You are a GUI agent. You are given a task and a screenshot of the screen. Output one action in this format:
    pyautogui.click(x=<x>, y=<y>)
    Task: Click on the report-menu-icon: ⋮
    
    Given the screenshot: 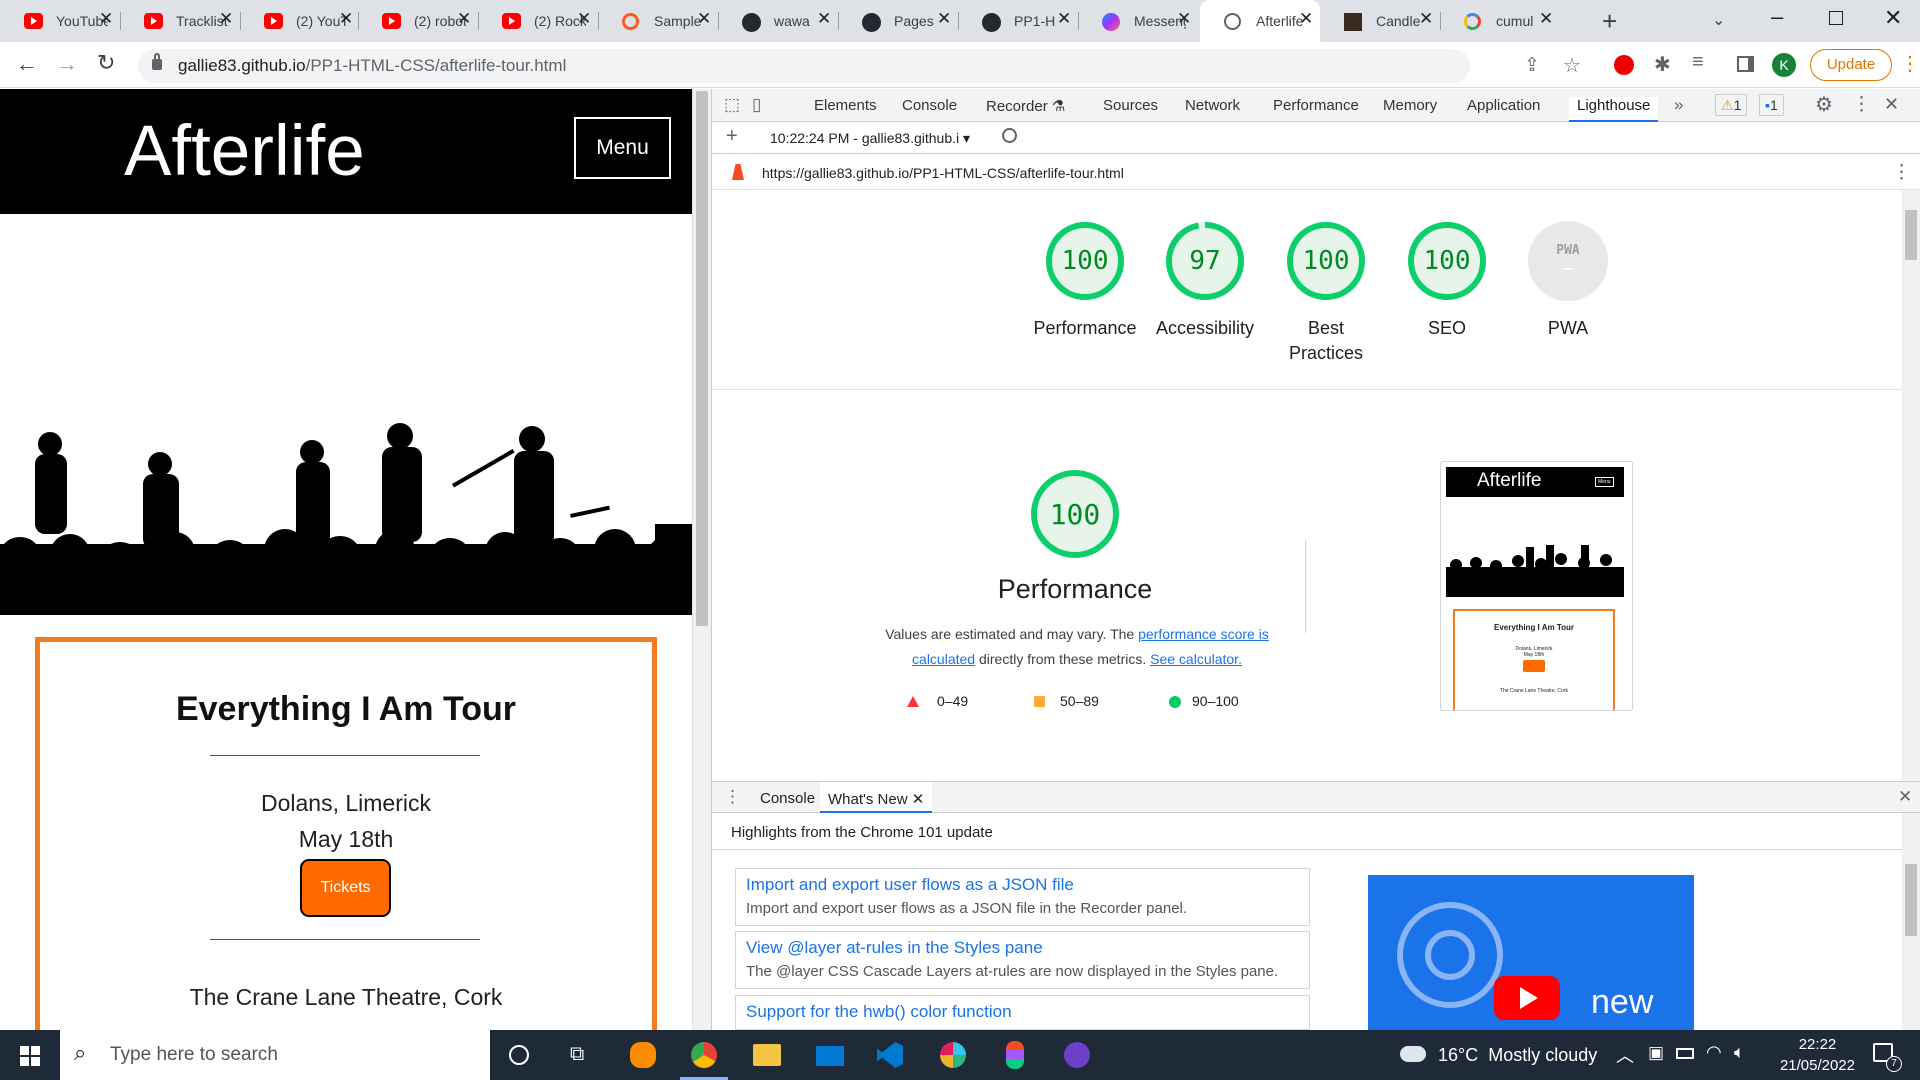 What is the action you would take?
    pyautogui.click(x=1901, y=172)
    